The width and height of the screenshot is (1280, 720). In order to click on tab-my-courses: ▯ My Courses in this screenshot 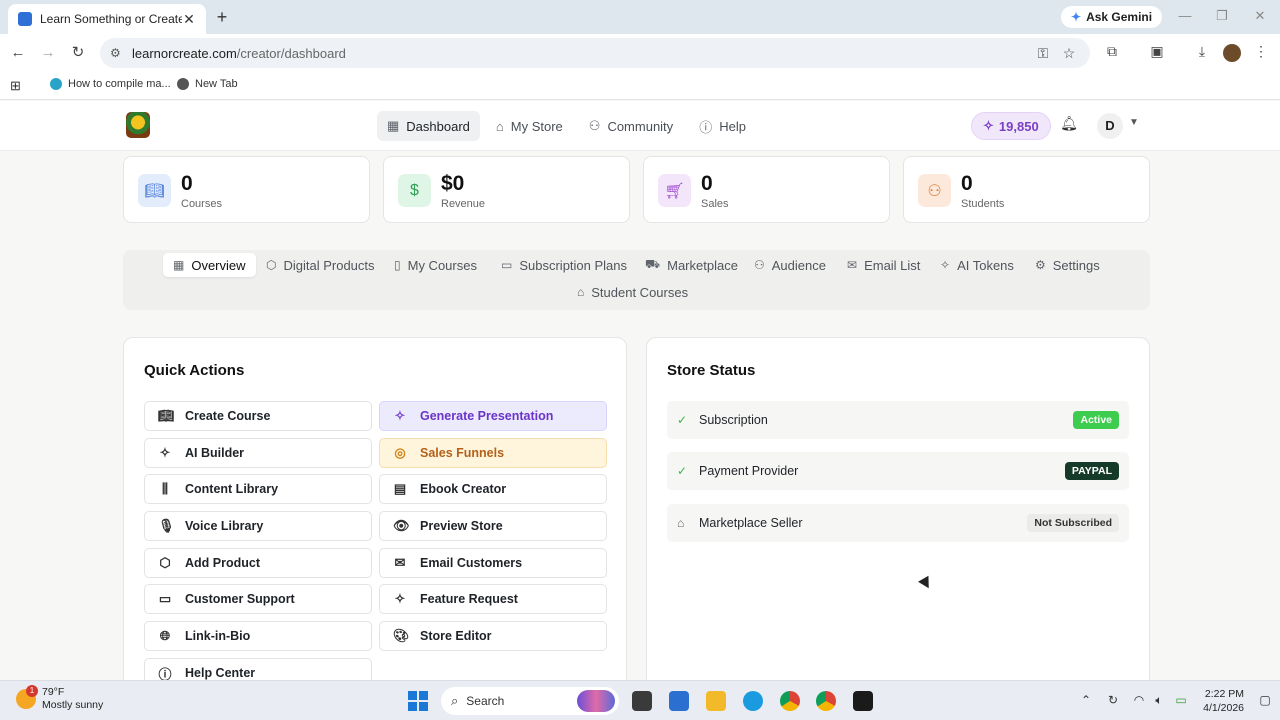, I will do `click(435, 265)`.